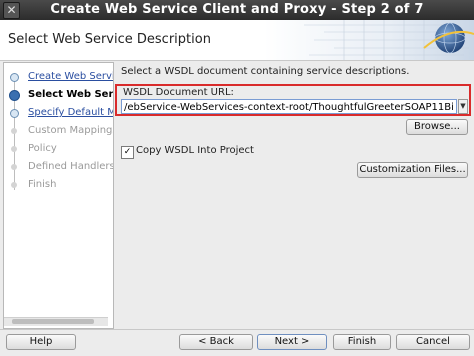 The width and height of the screenshot is (474, 356). What do you see at coordinates (70, 76) in the screenshot?
I see `step-label: Create Web Service Cl` at bounding box center [70, 76].